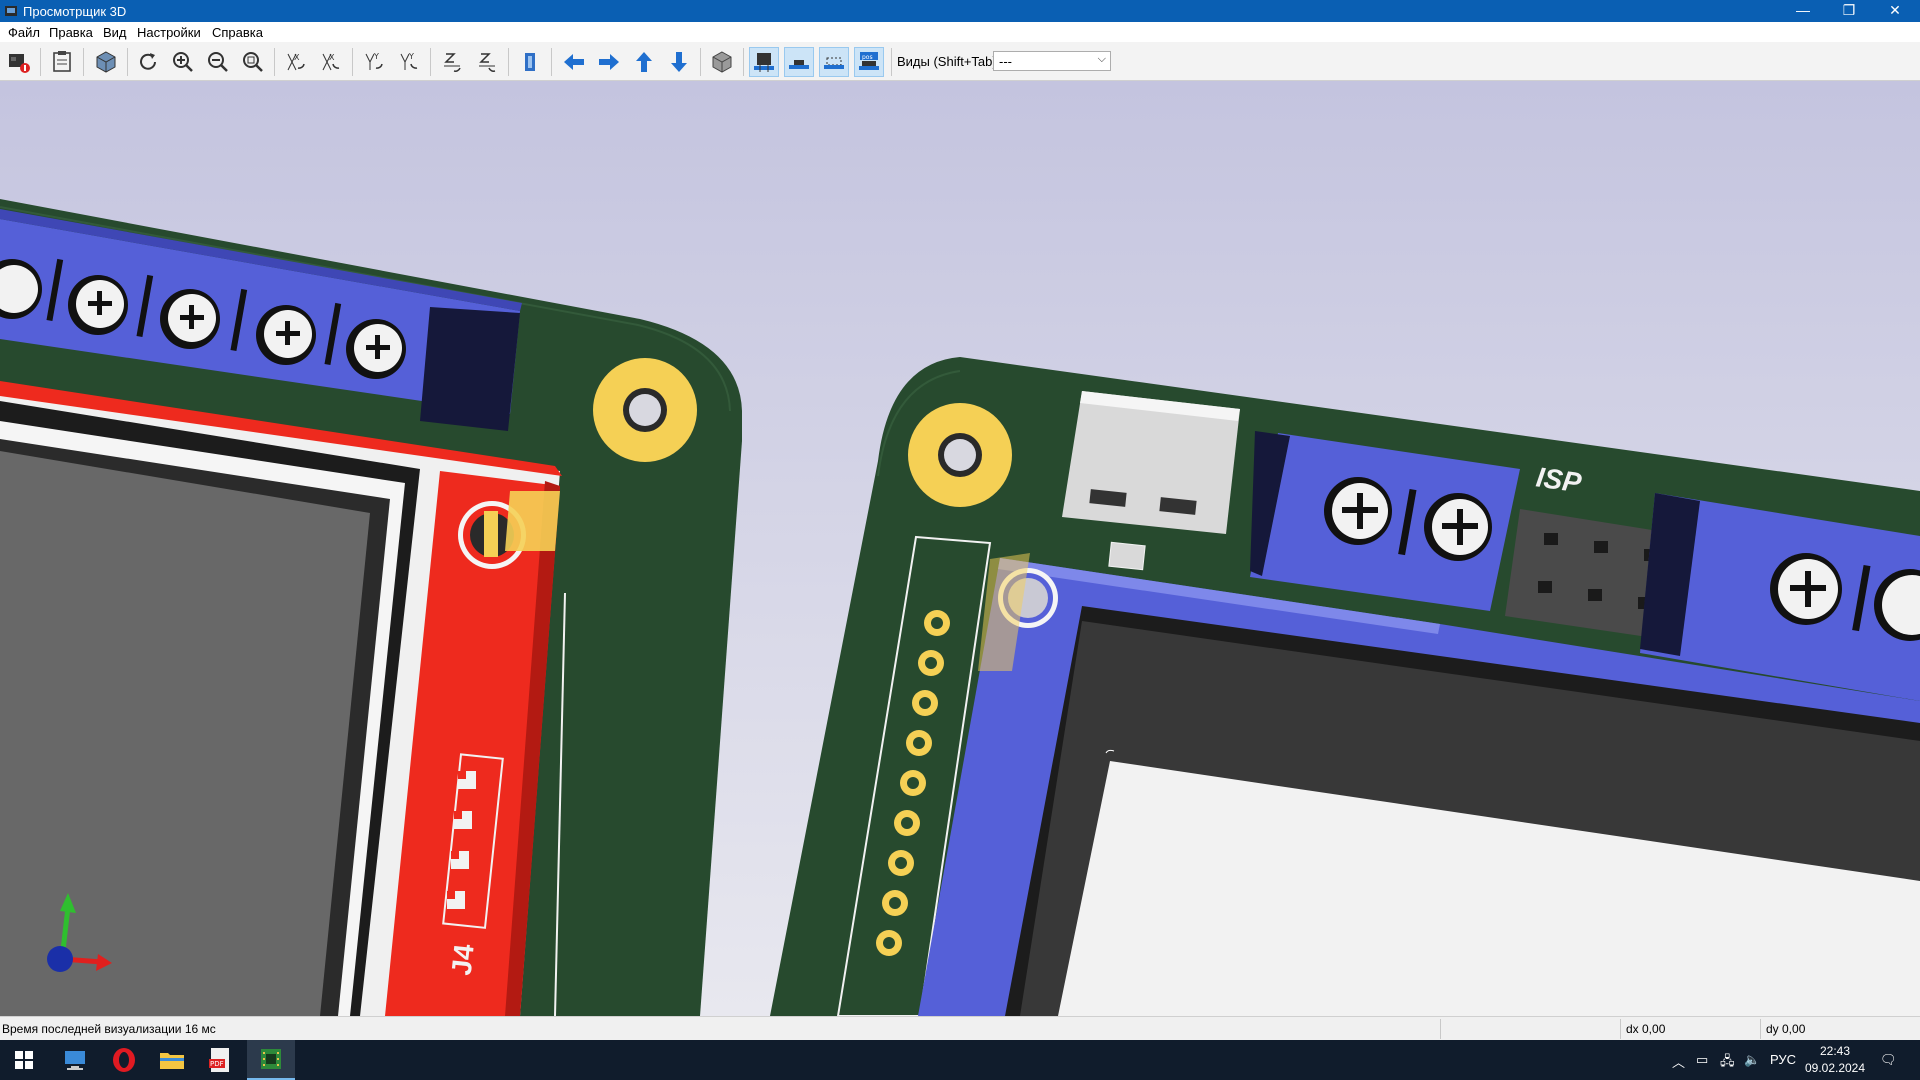 The height and width of the screenshot is (1080, 1920). I want to click on clipboard-icon, so click(62, 61).